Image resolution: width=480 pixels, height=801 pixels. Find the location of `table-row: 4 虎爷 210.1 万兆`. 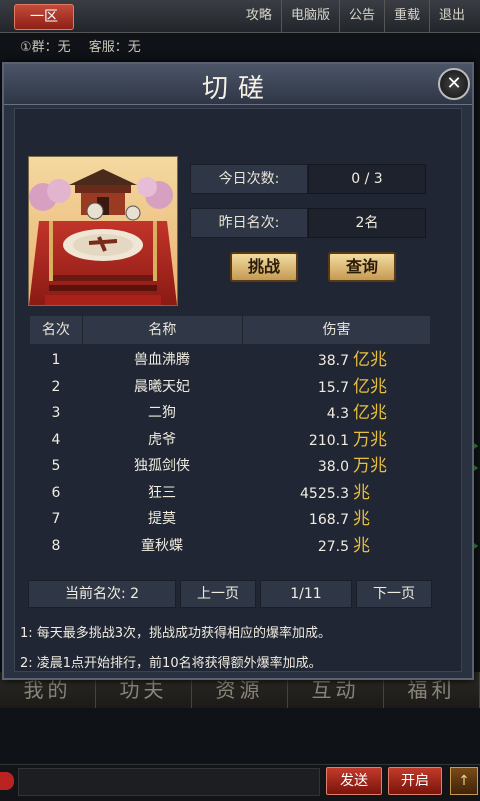

table-row: 4 虎爷 210.1 万兆 is located at coordinates (230, 440).